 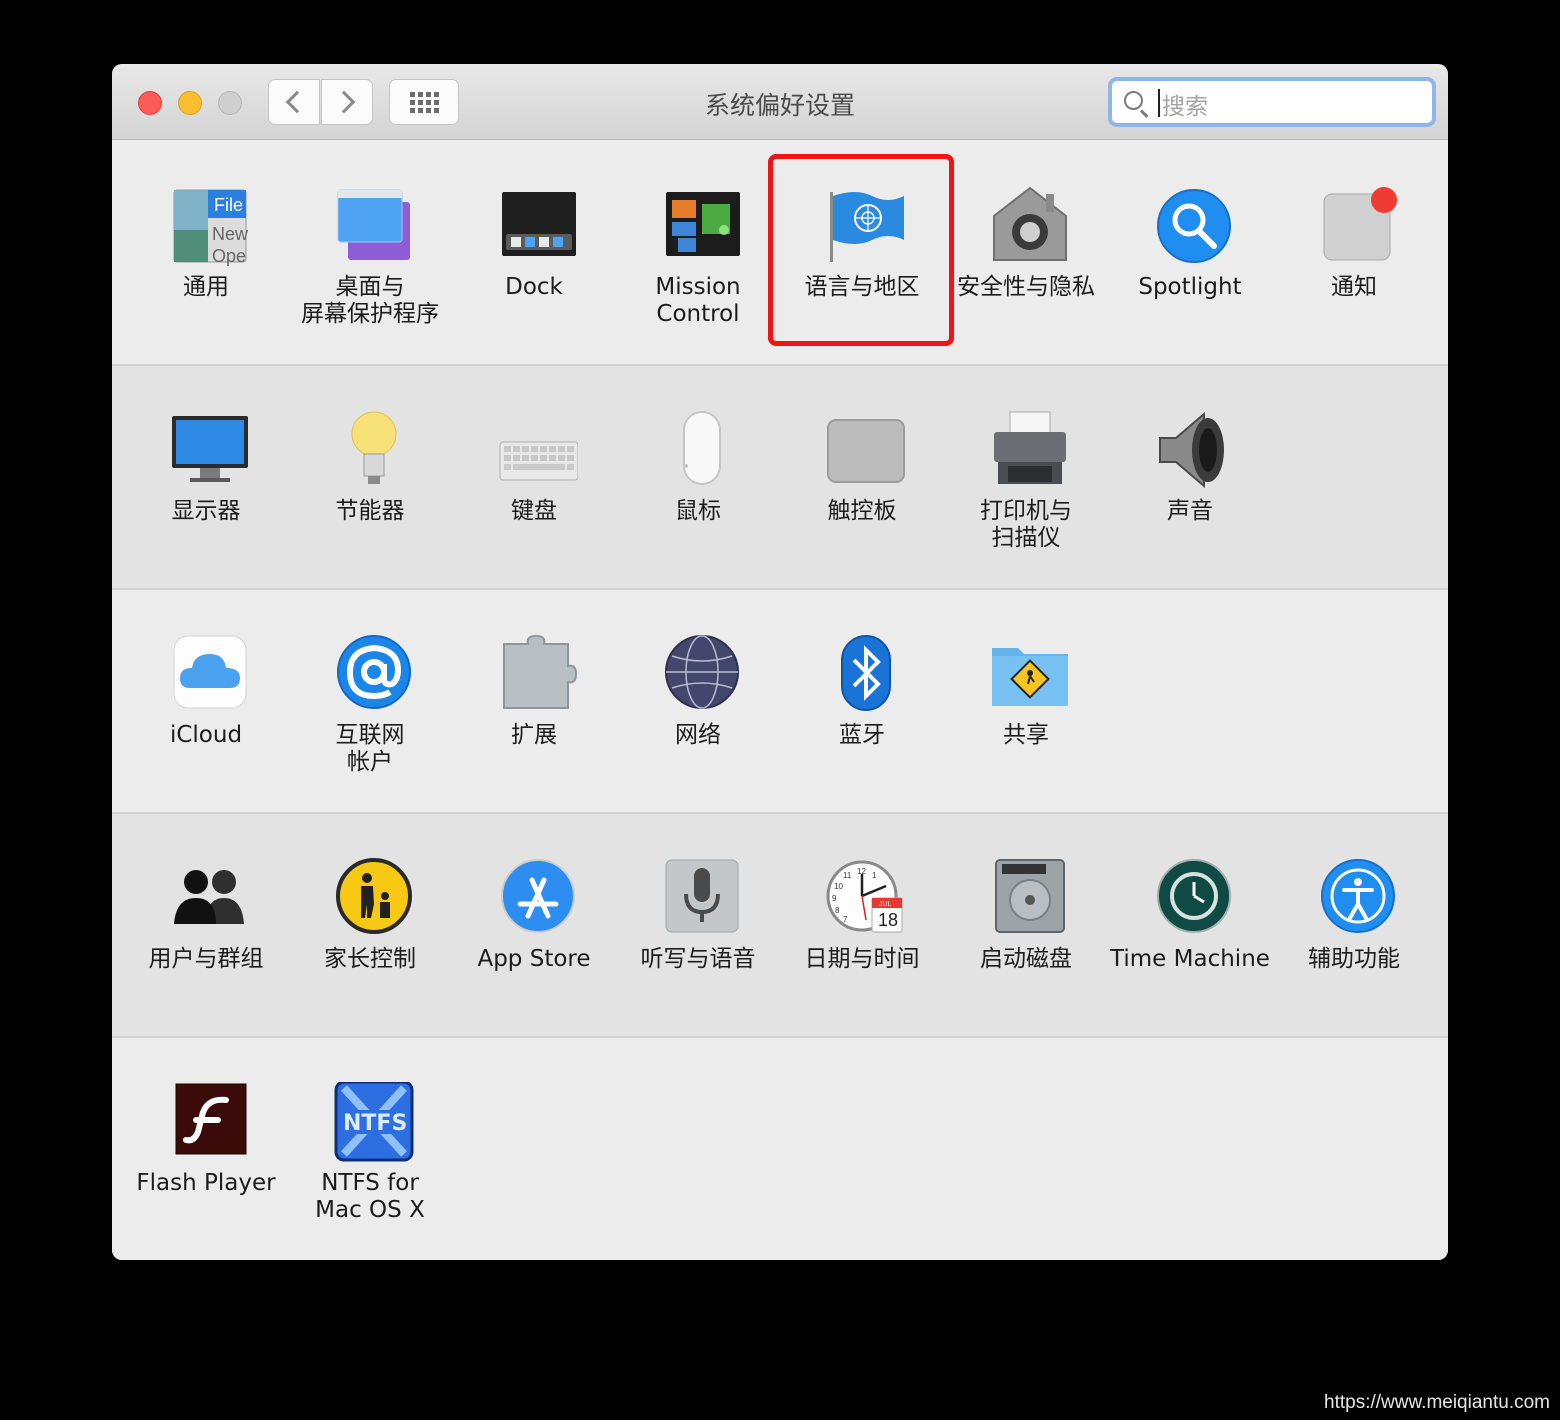 What do you see at coordinates (866, 673) in the screenshot?
I see `bluetooth-icon` at bounding box center [866, 673].